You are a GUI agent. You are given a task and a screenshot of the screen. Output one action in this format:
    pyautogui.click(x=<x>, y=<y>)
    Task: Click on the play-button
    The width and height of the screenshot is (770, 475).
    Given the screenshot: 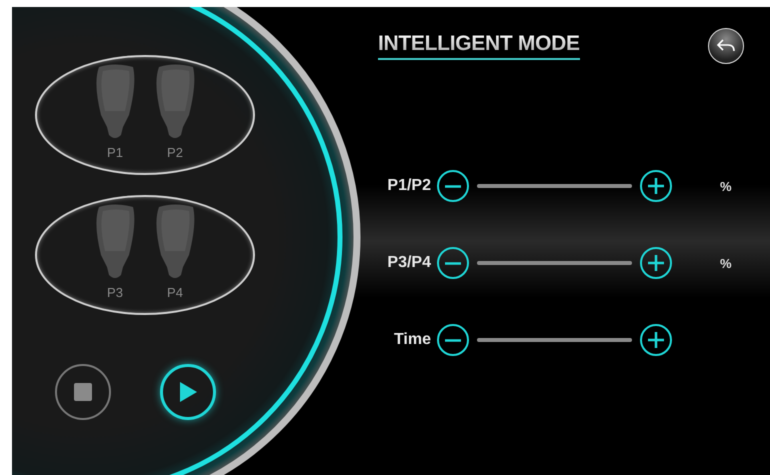 What is the action you would take?
    pyautogui.click(x=188, y=392)
    